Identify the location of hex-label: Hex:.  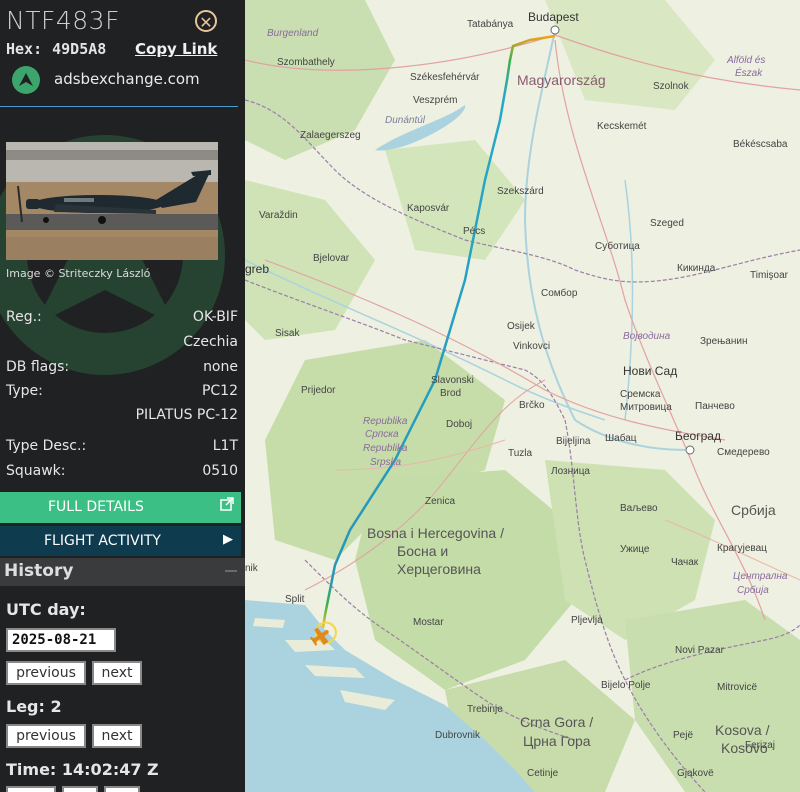
(24, 49).